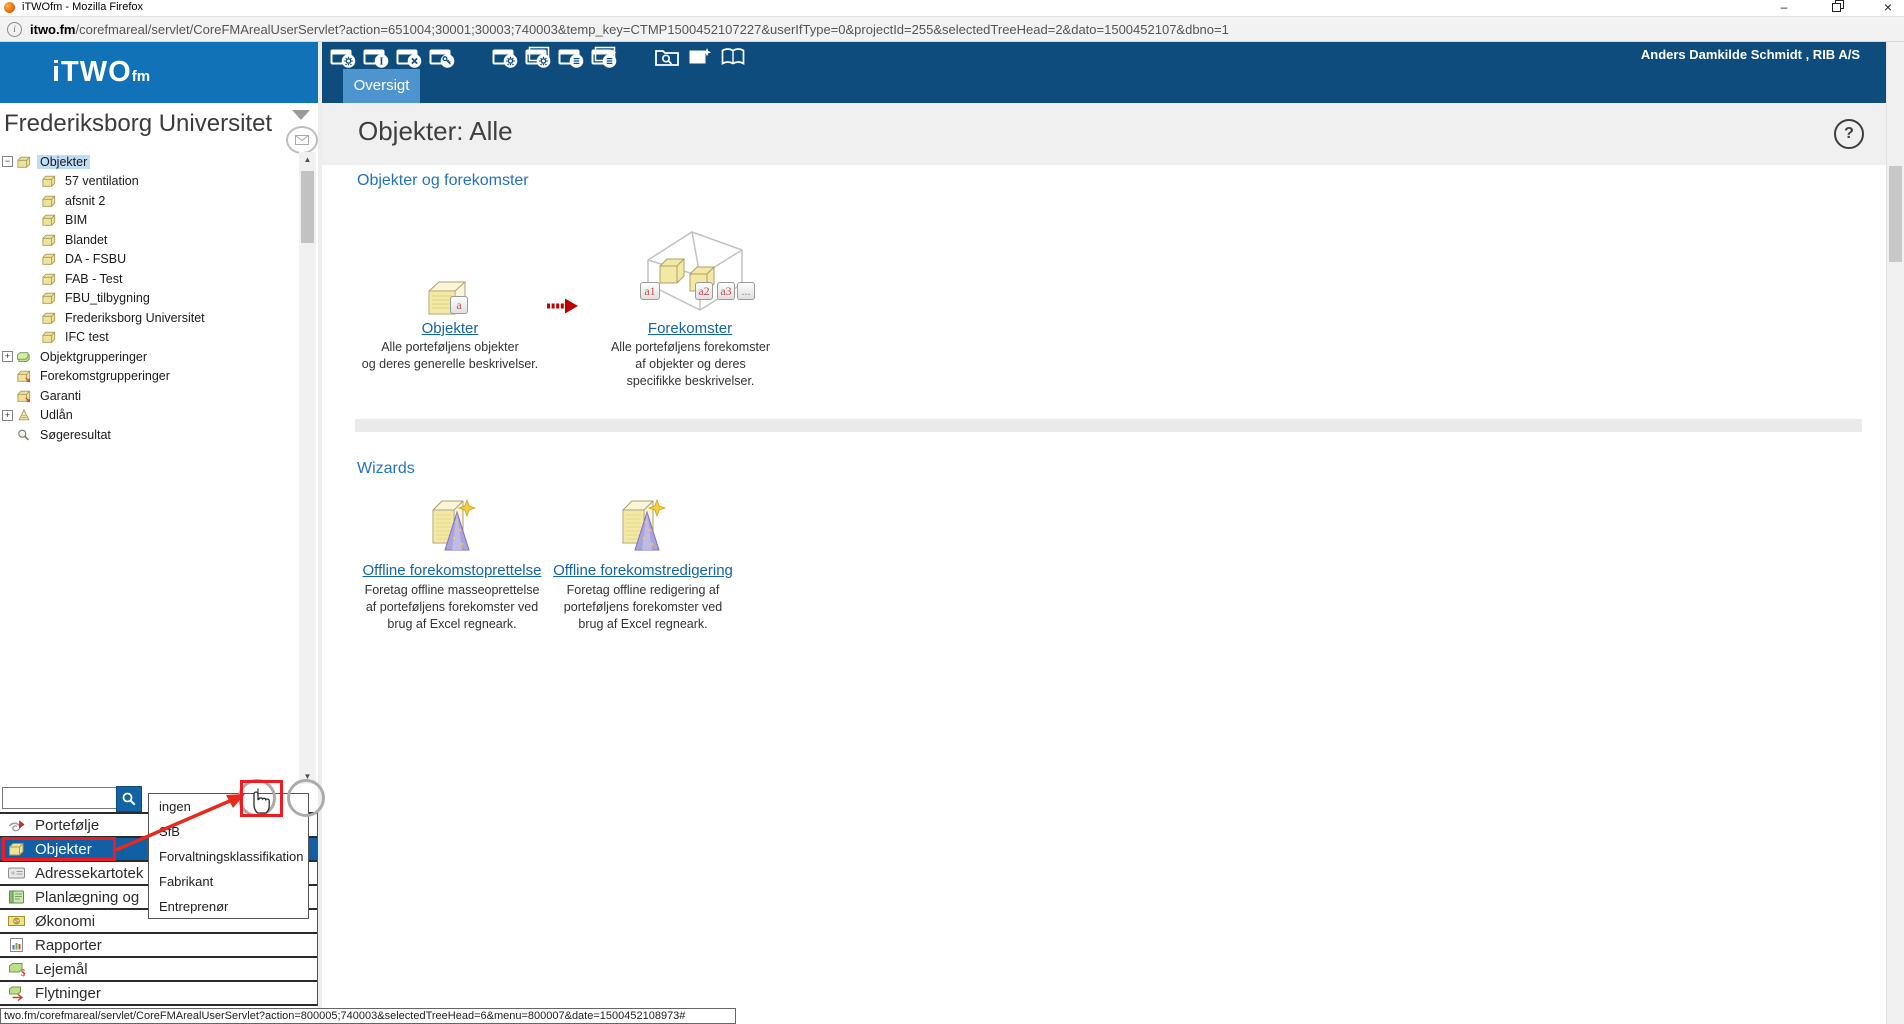 This screenshot has width=1904, height=1024. I want to click on layers-icon, so click(24, 357).